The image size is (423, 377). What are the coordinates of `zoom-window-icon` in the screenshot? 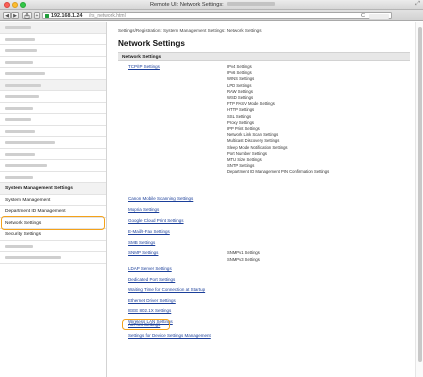 It's located at (23, 5).